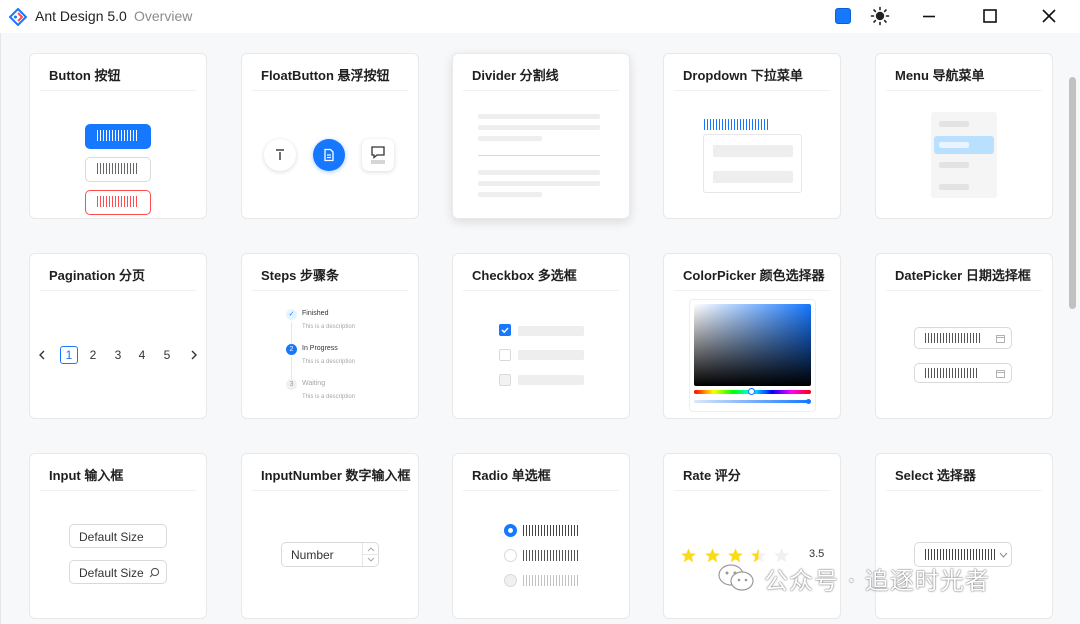 This screenshot has width=1080, height=624. Describe the element at coordinates (111, 573) in the screenshot. I see `search-input-text: Default Size` at that location.